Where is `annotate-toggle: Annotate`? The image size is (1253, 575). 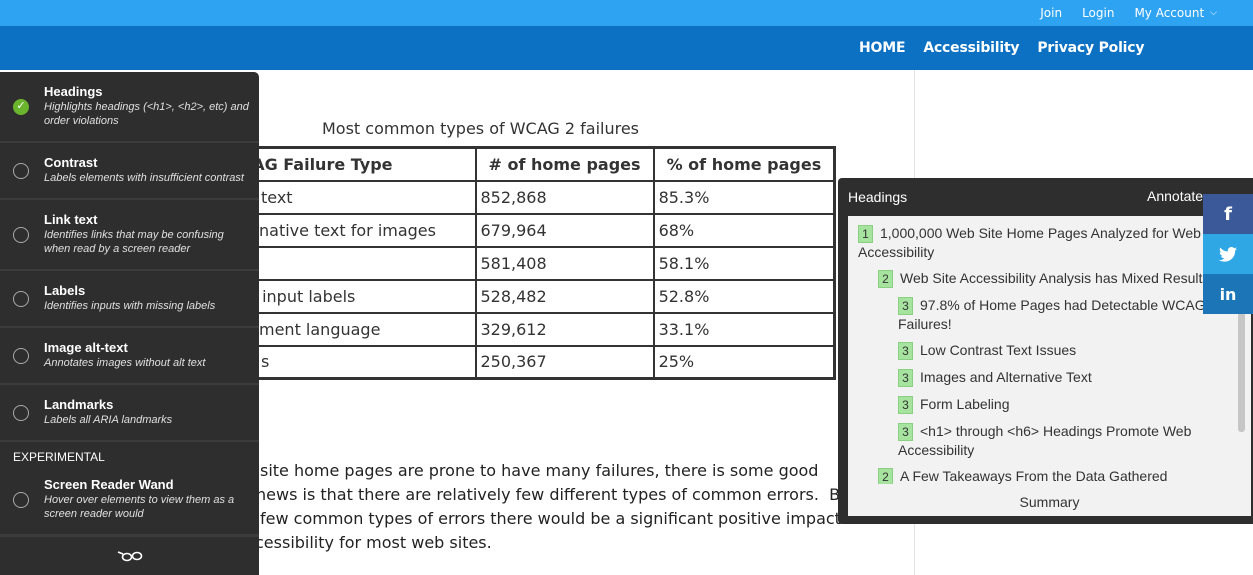
annotate-toggle: Annotate is located at coordinates (1175, 196).